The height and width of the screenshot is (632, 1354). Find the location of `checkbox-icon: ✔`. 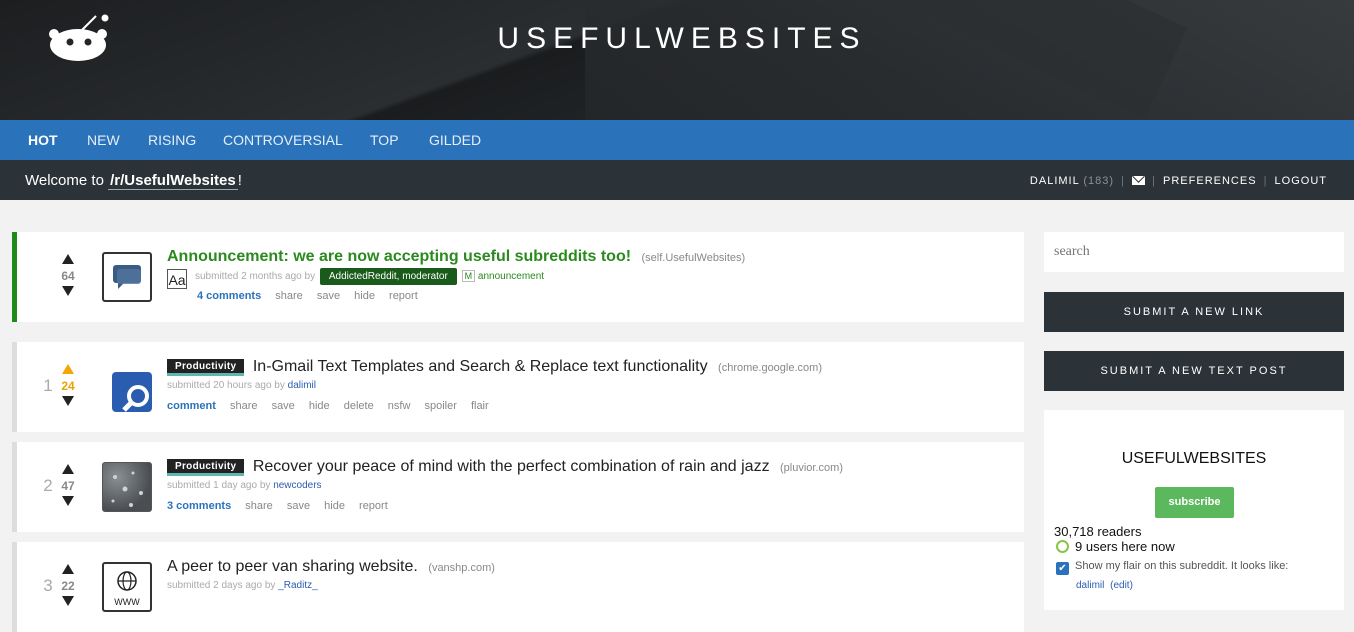

checkbox-icon: ✔ is located at coordinates (1062, 568).